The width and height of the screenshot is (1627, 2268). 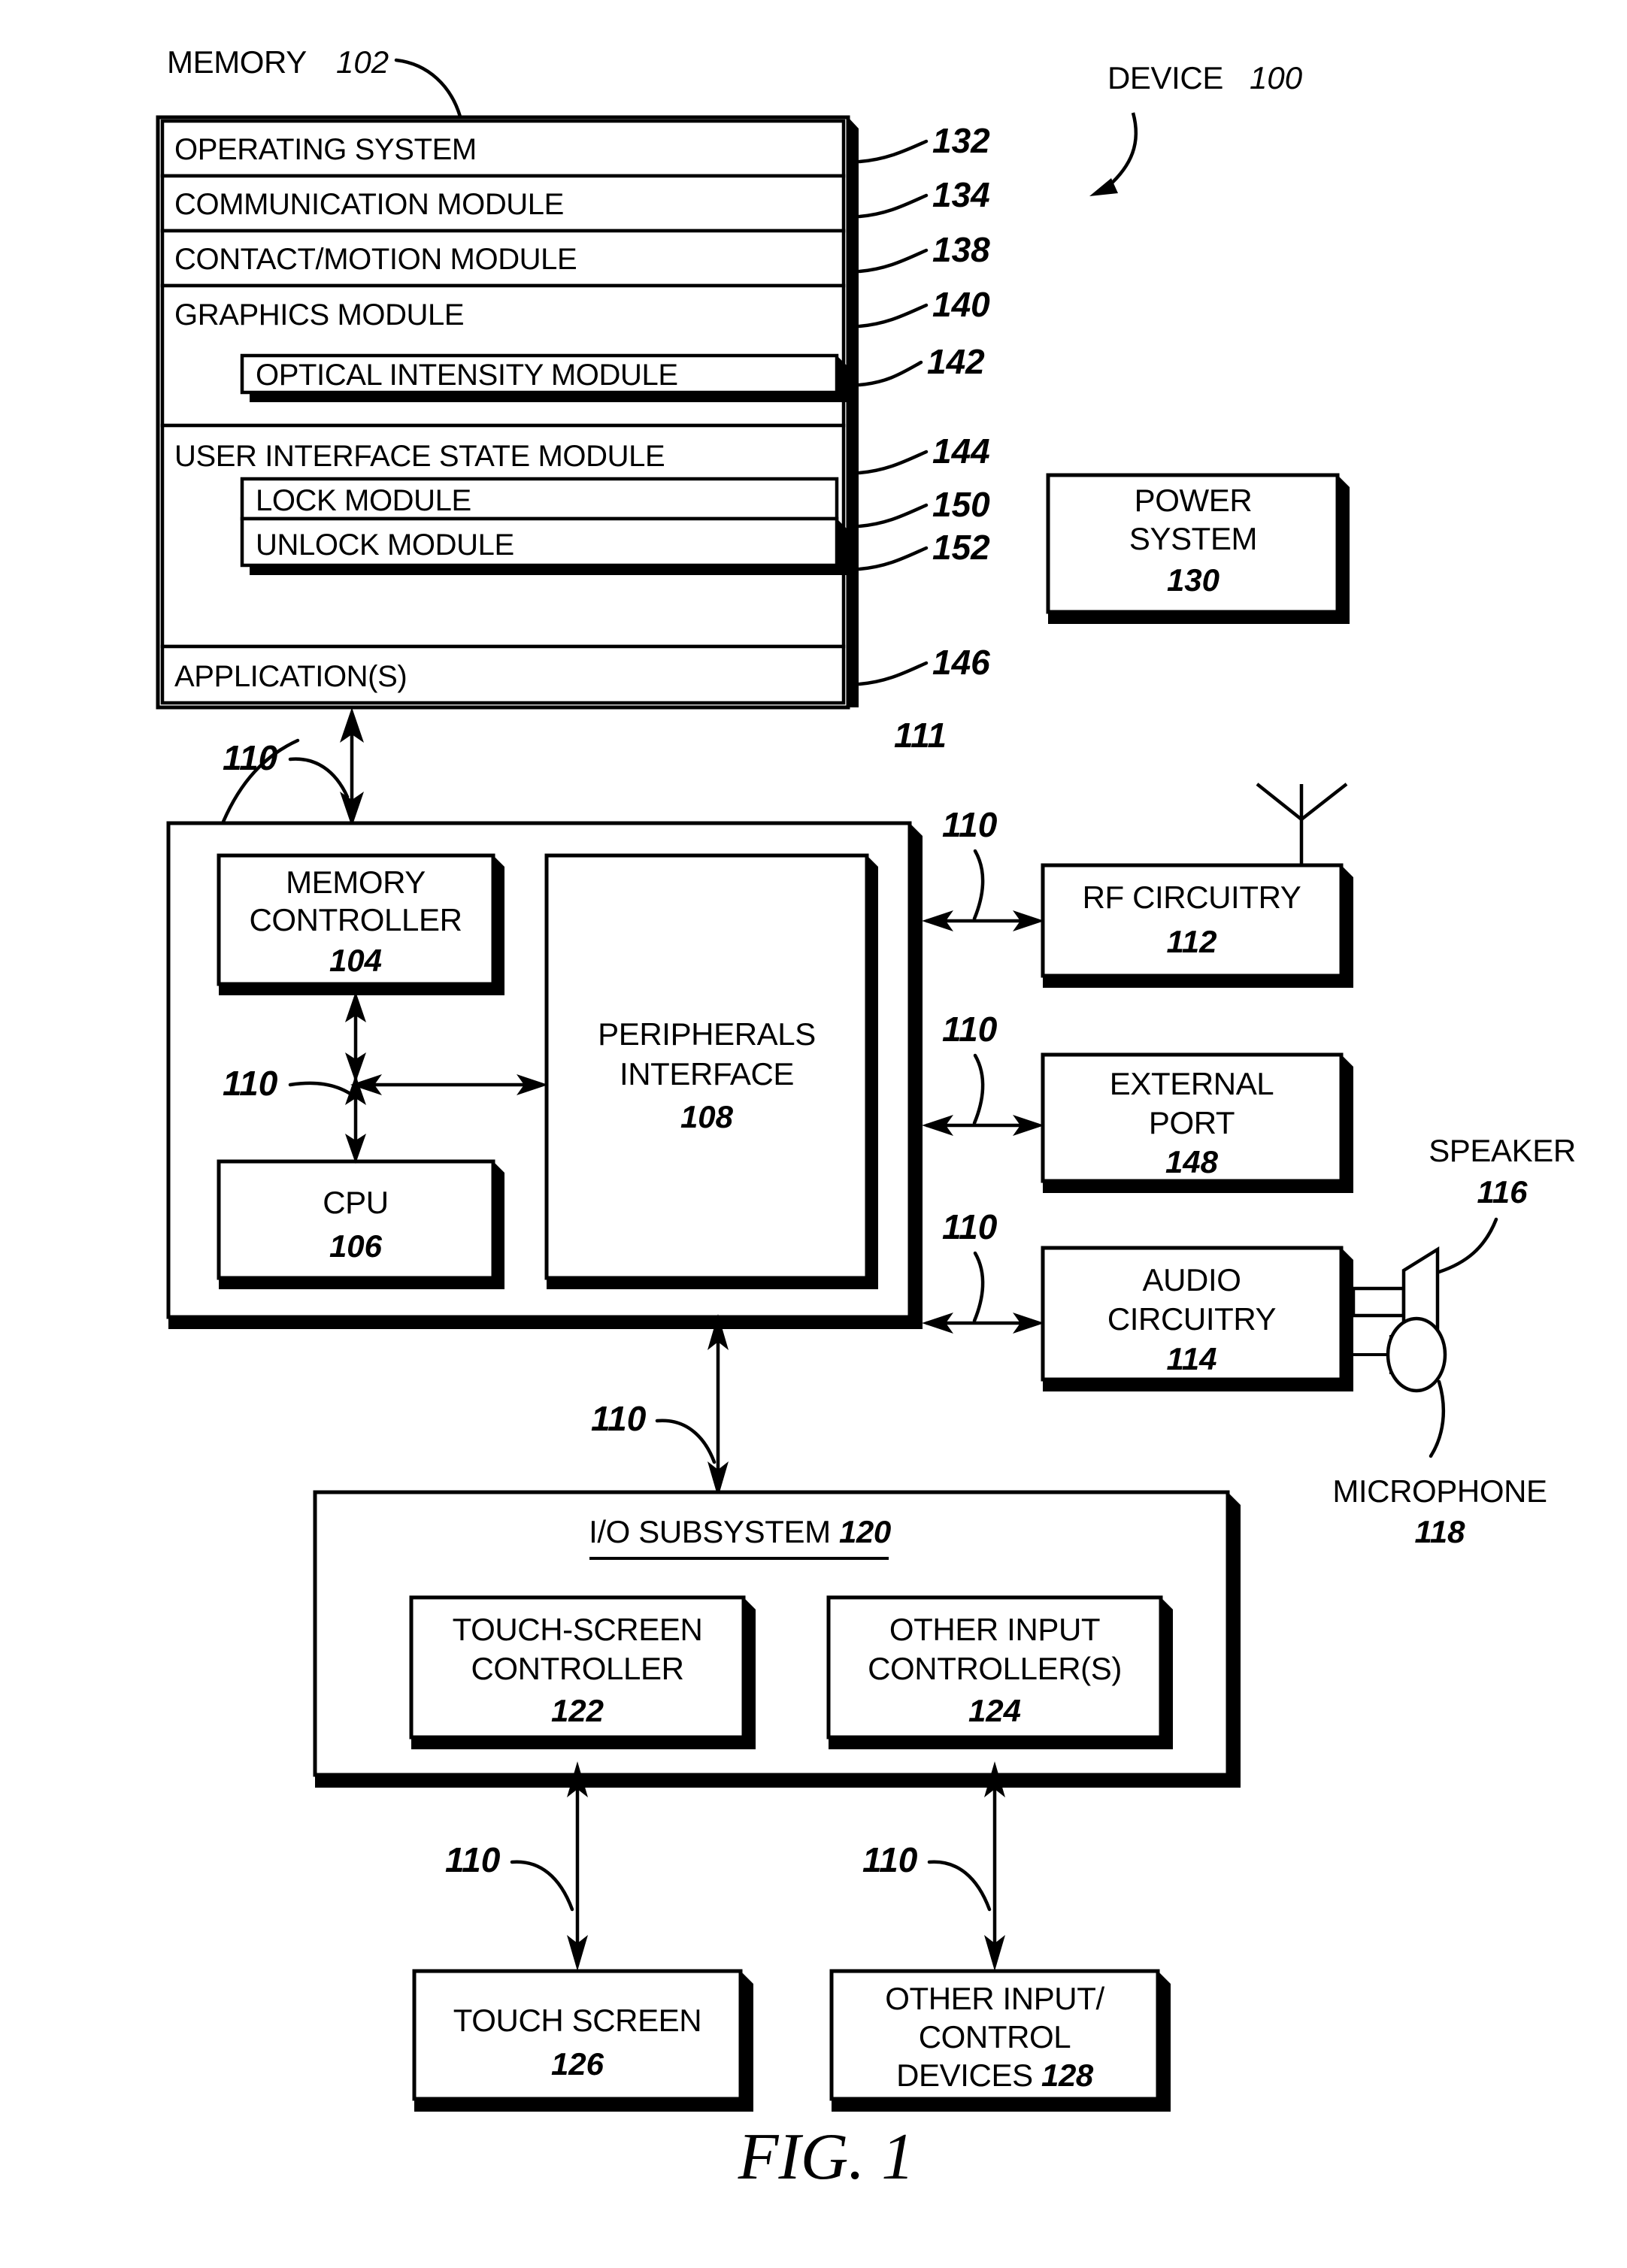 What do you see at coordinates (747, 2041) in the screenshot?
I see `touch-screen-shadow-right` at bounding box center [747, 2041].